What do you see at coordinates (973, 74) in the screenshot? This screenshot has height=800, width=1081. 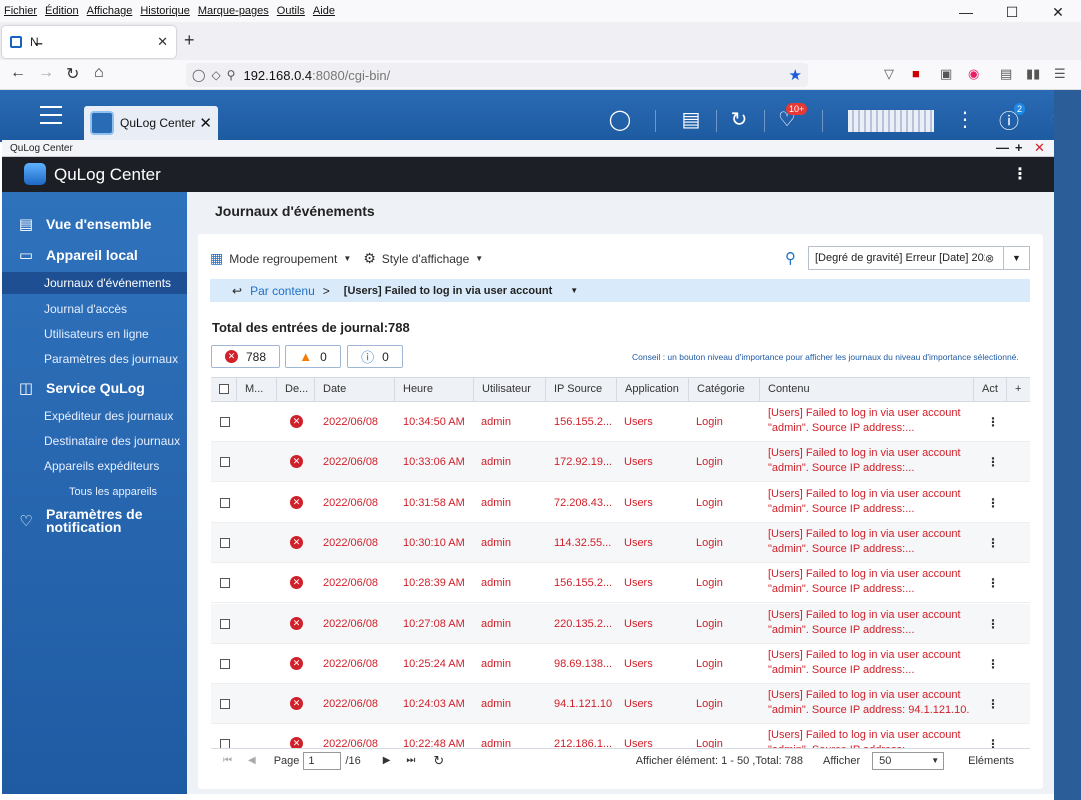 I see `color-extension-icon: ◉` at bounding box center [973, 74].